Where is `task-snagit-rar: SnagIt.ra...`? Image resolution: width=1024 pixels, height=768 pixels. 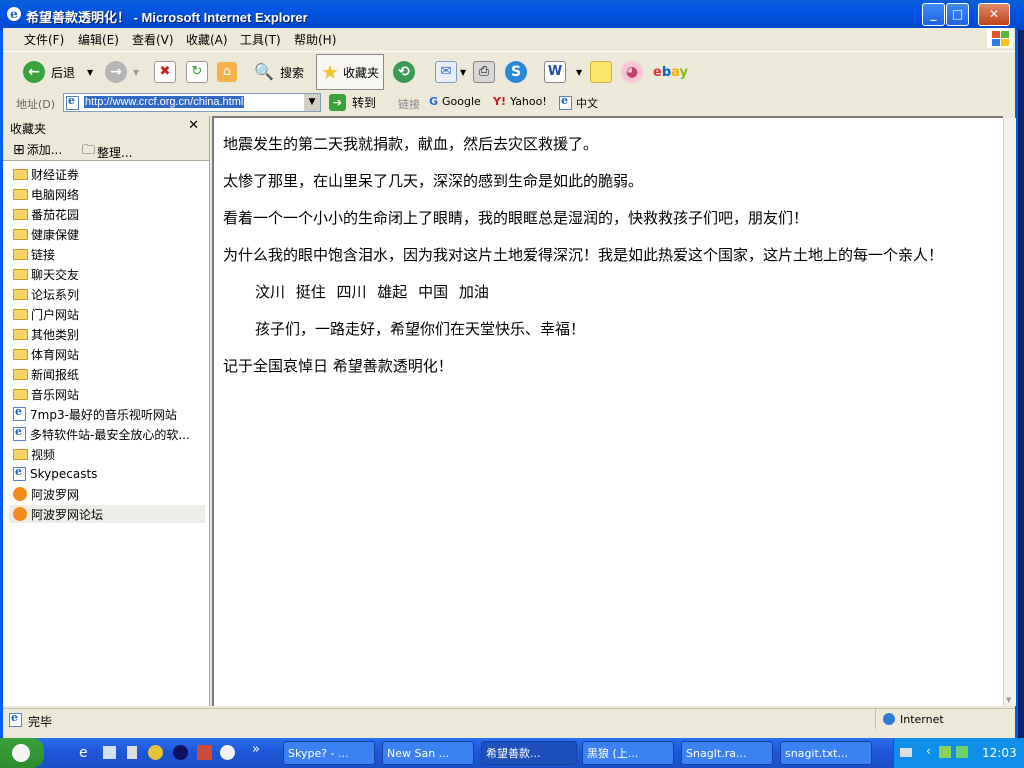
task-snagit-rar: SnagIt.ra... is located at coordinates (727, 753).